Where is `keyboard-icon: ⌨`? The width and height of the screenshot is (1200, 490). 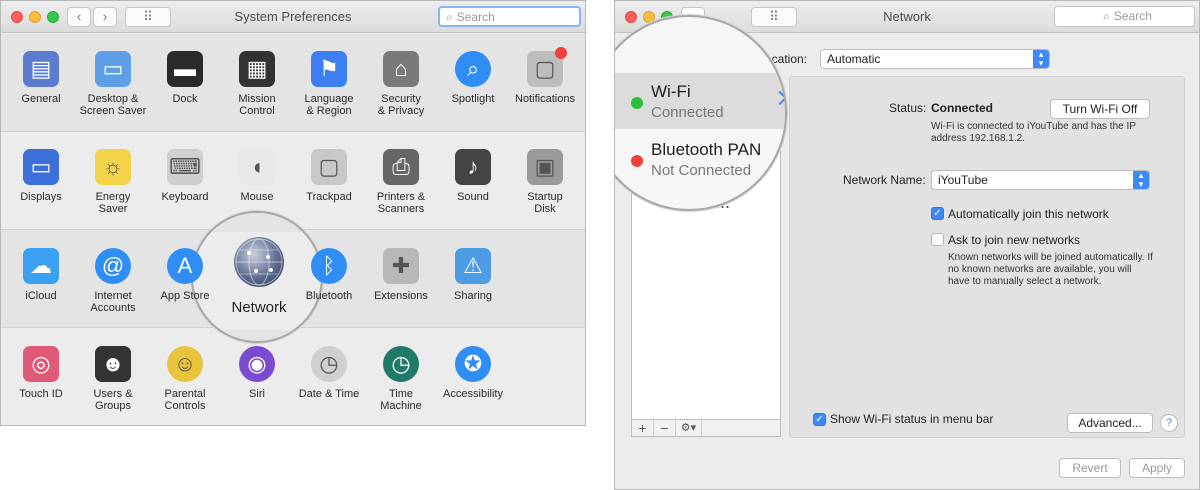 keyboard-icon: ⌨ is located at coordinates (185, 167).